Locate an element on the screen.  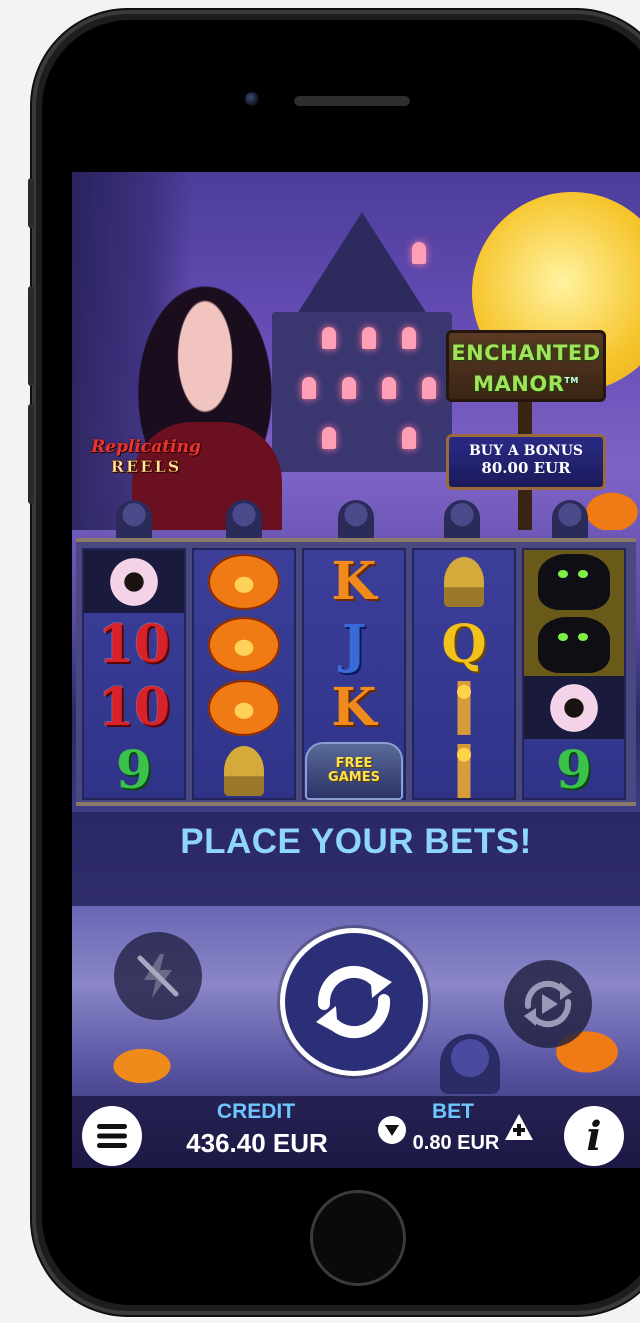
spin-refresh-icon is located at coordinates (354, 1002).